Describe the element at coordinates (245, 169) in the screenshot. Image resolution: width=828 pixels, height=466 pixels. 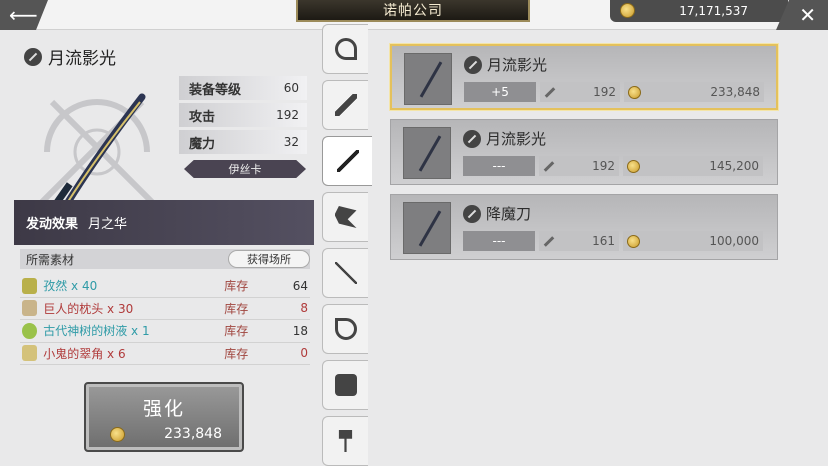
I see `character-tag: 伊丝卡` at that location.